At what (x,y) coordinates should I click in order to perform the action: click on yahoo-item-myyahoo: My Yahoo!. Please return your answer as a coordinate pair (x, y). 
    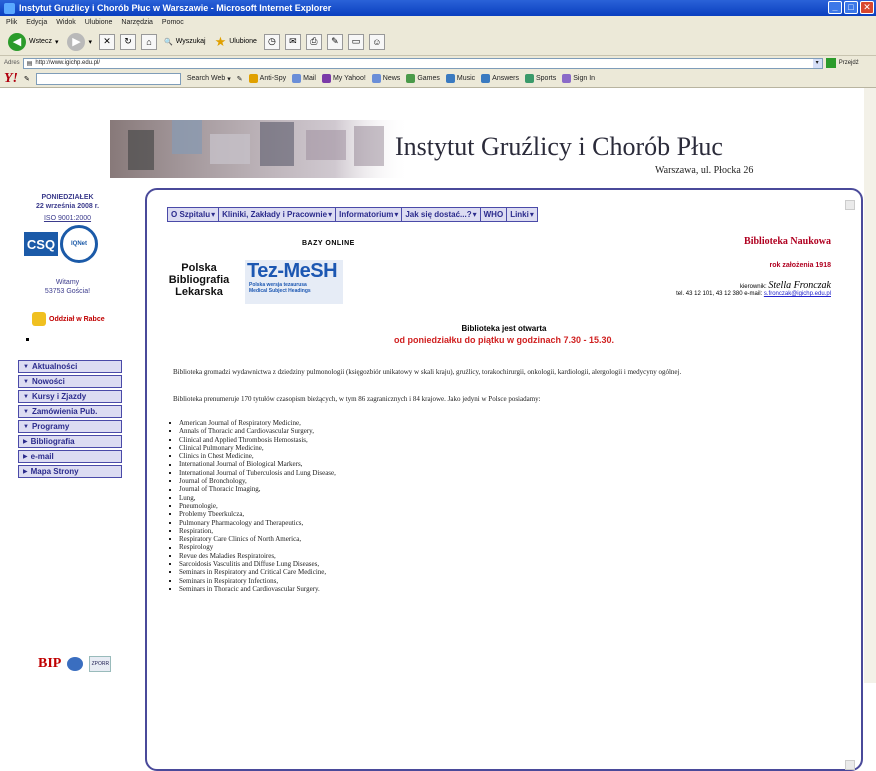
    Looking at the image, I should click on (343, 78).